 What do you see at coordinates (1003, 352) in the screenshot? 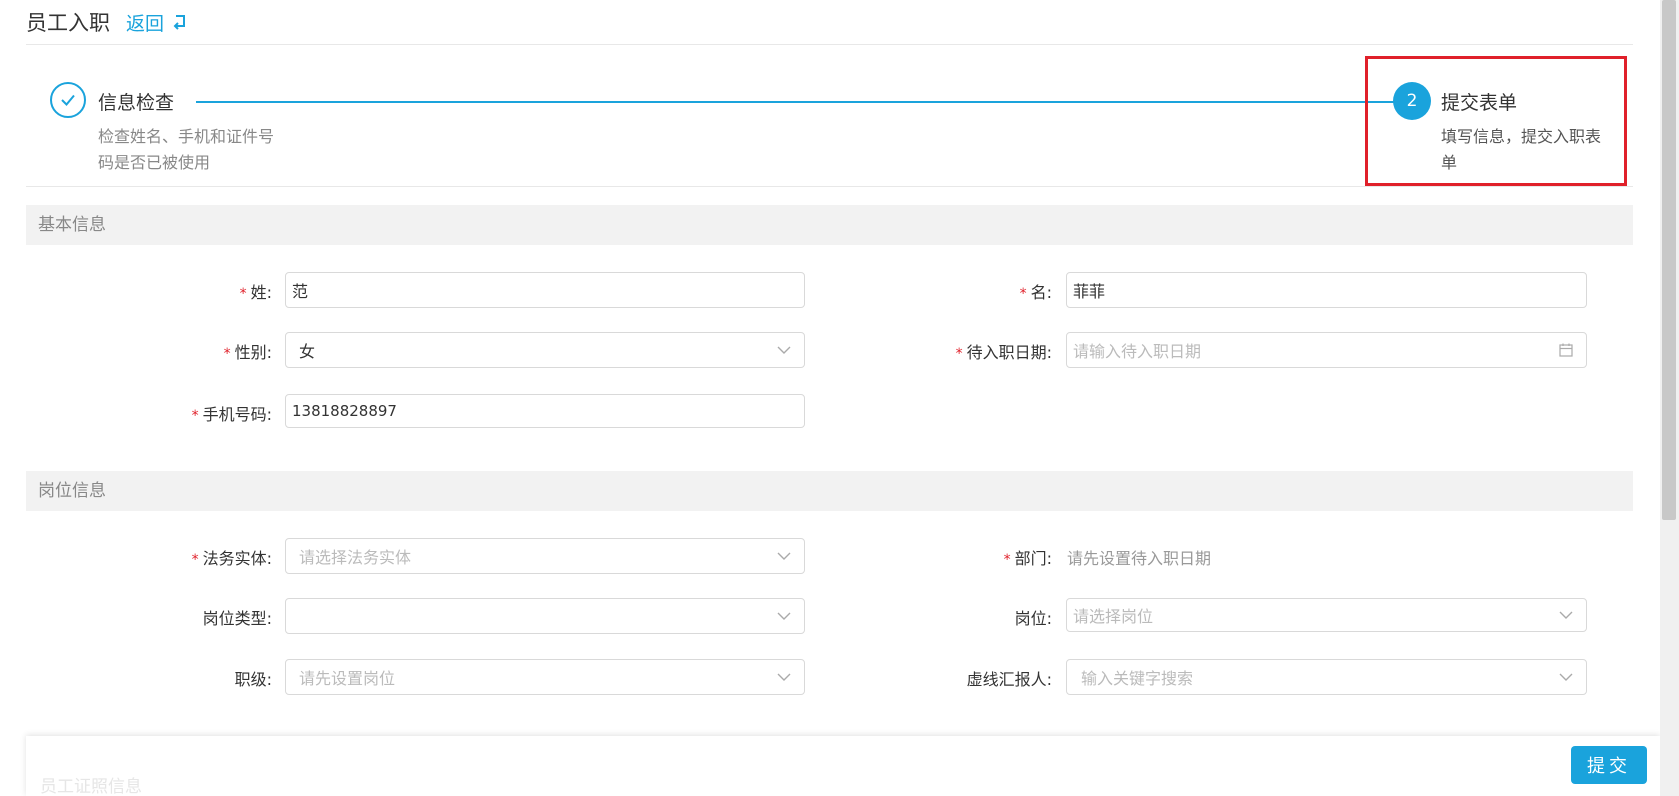
I see `entry-date-label: * 待入职日期:` at bounding box center [1003, 352].